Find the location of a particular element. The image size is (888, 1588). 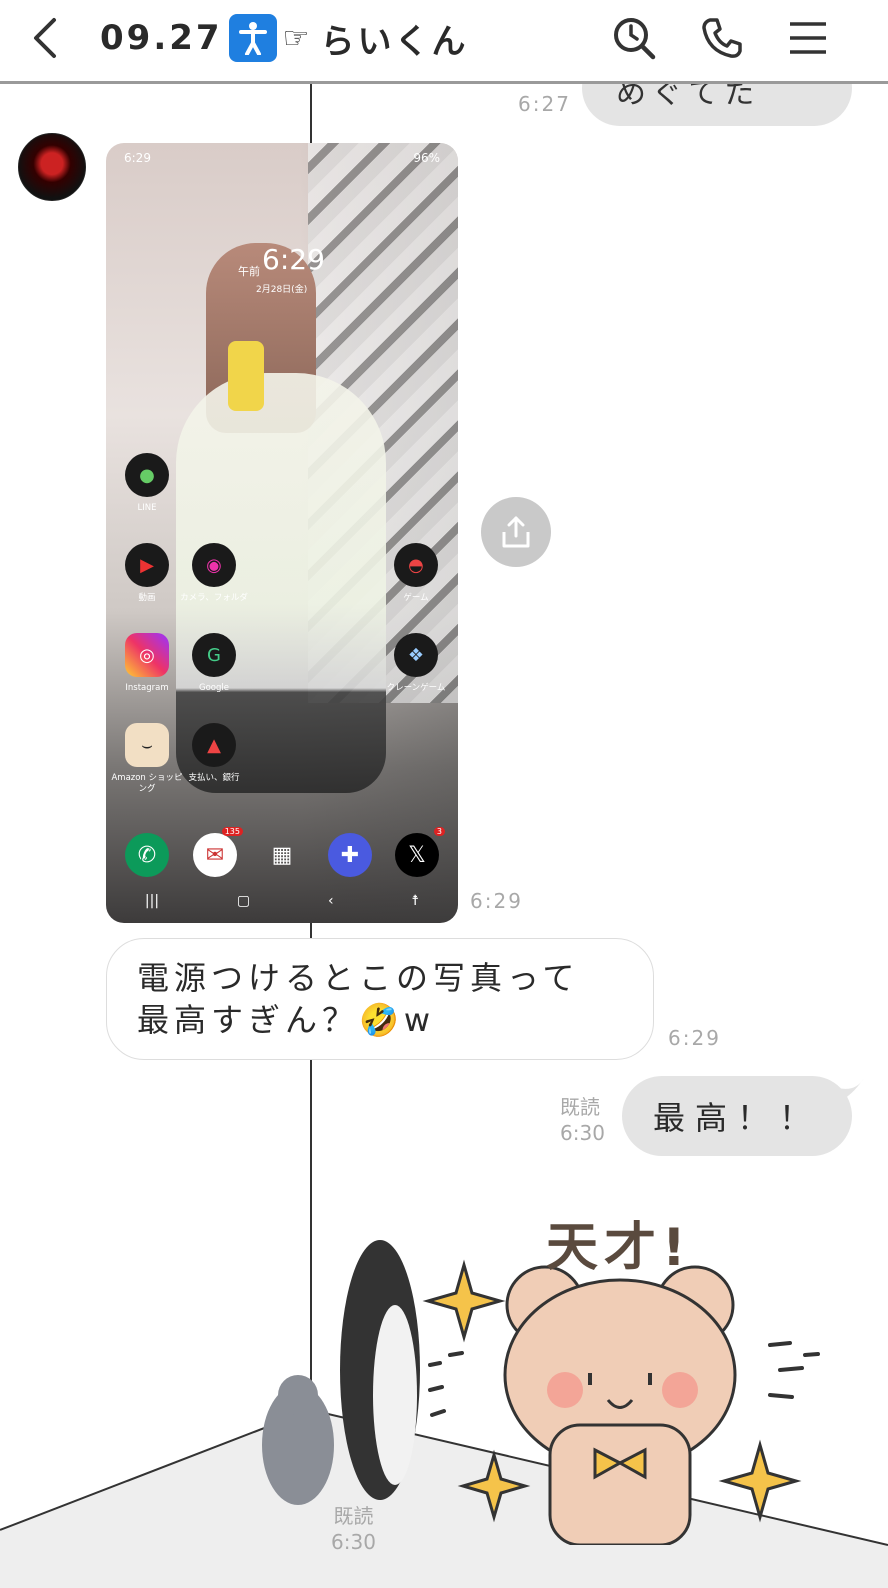

menu-button is located at coordinates (808, 38).